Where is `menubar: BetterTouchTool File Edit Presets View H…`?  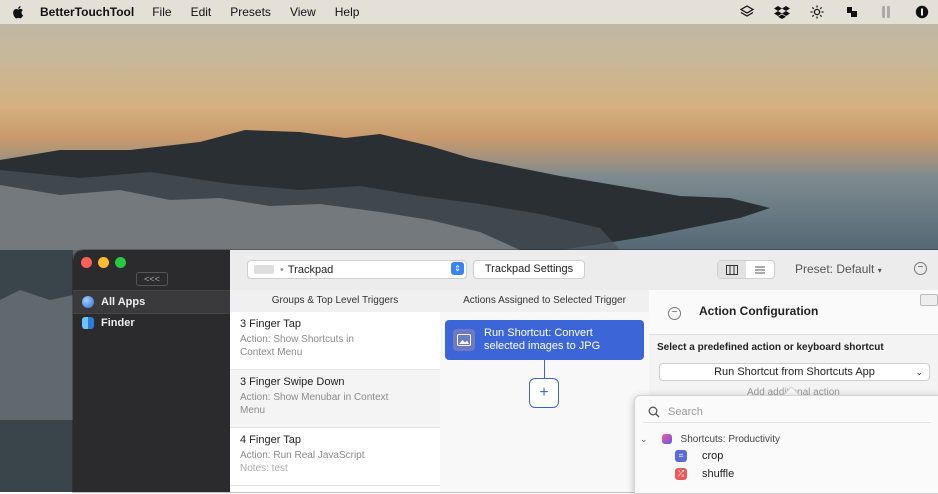 menubar: BetterTouchTool File Edit Presets View H… is located at coordinates (469, 12).